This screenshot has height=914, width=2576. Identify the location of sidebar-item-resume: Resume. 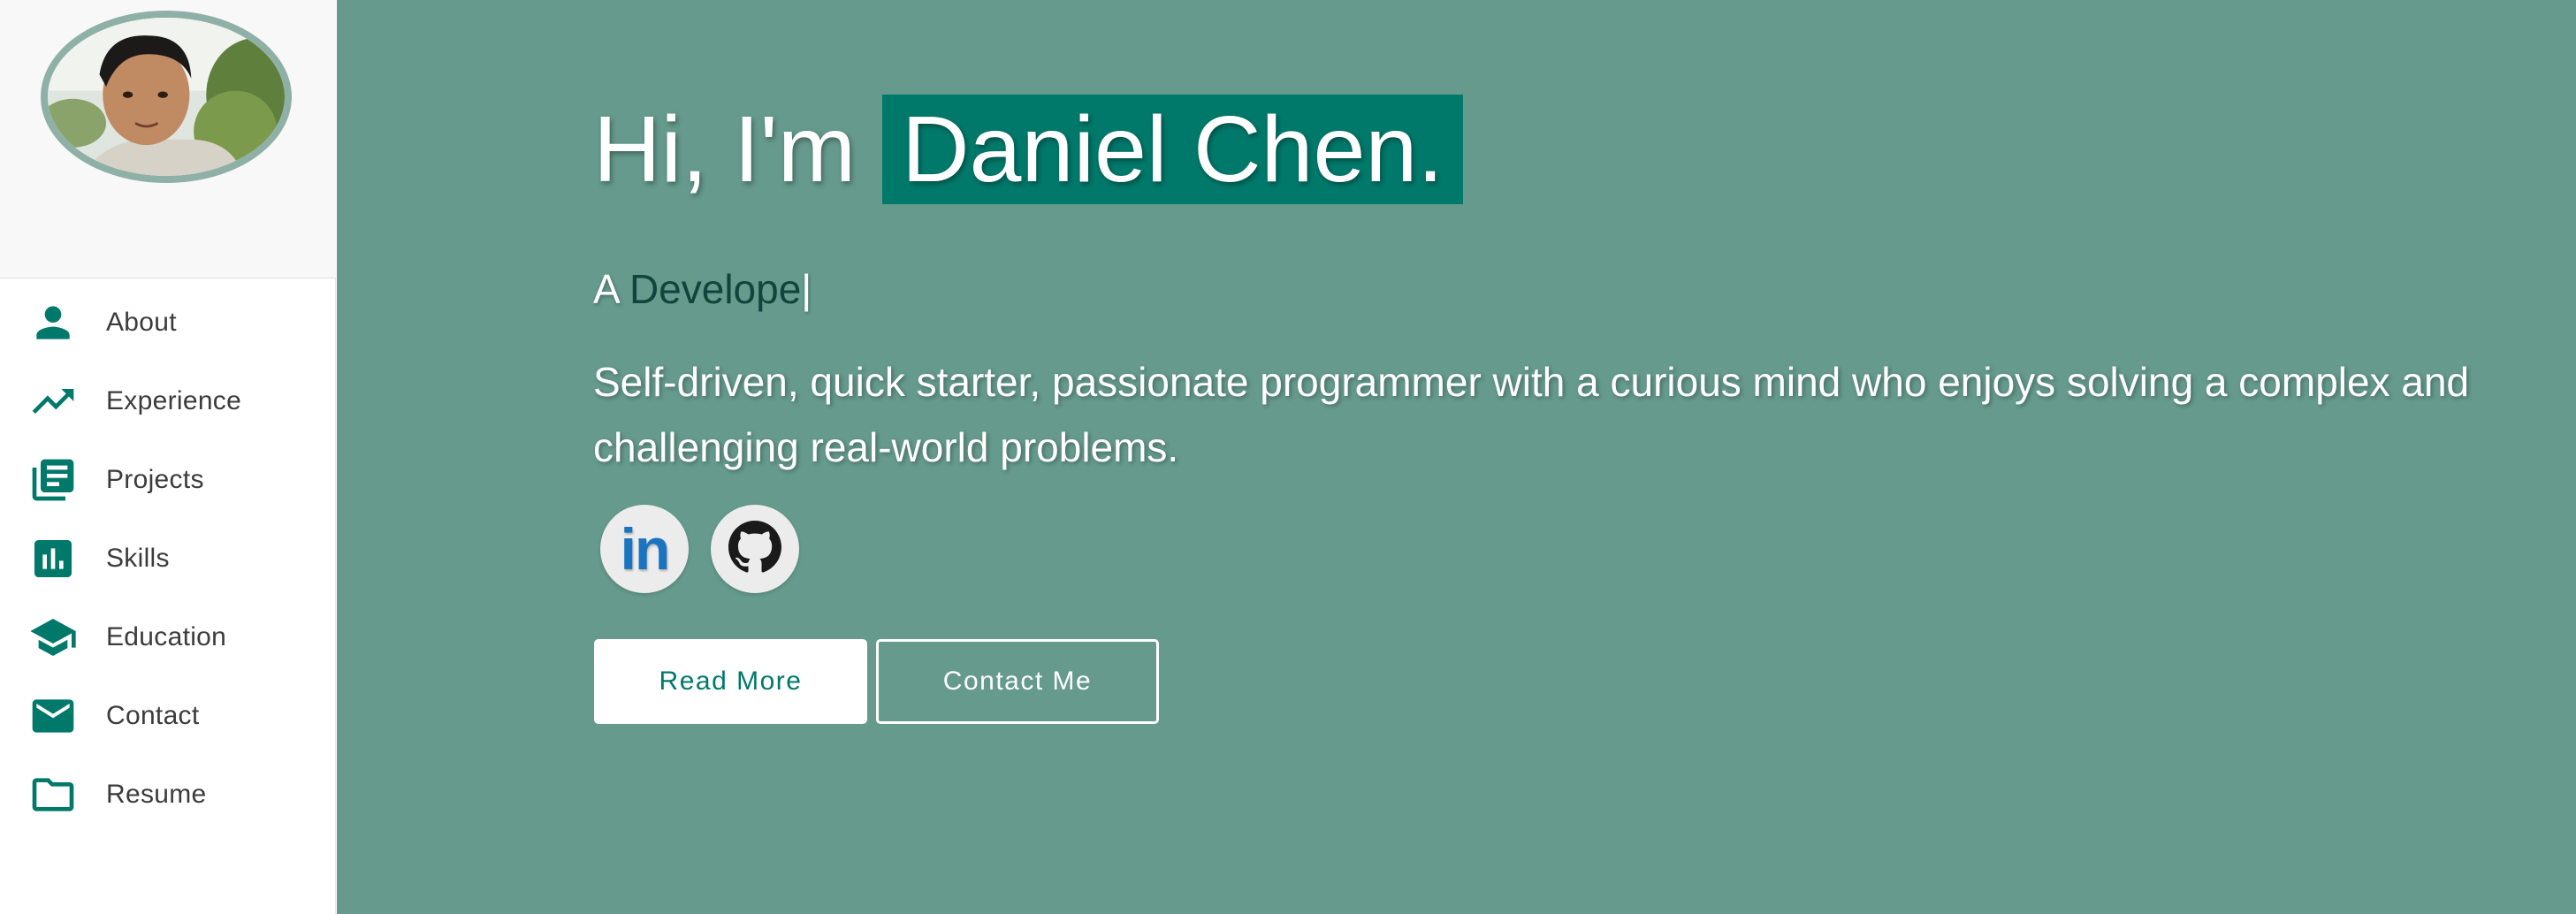
(168, 794).